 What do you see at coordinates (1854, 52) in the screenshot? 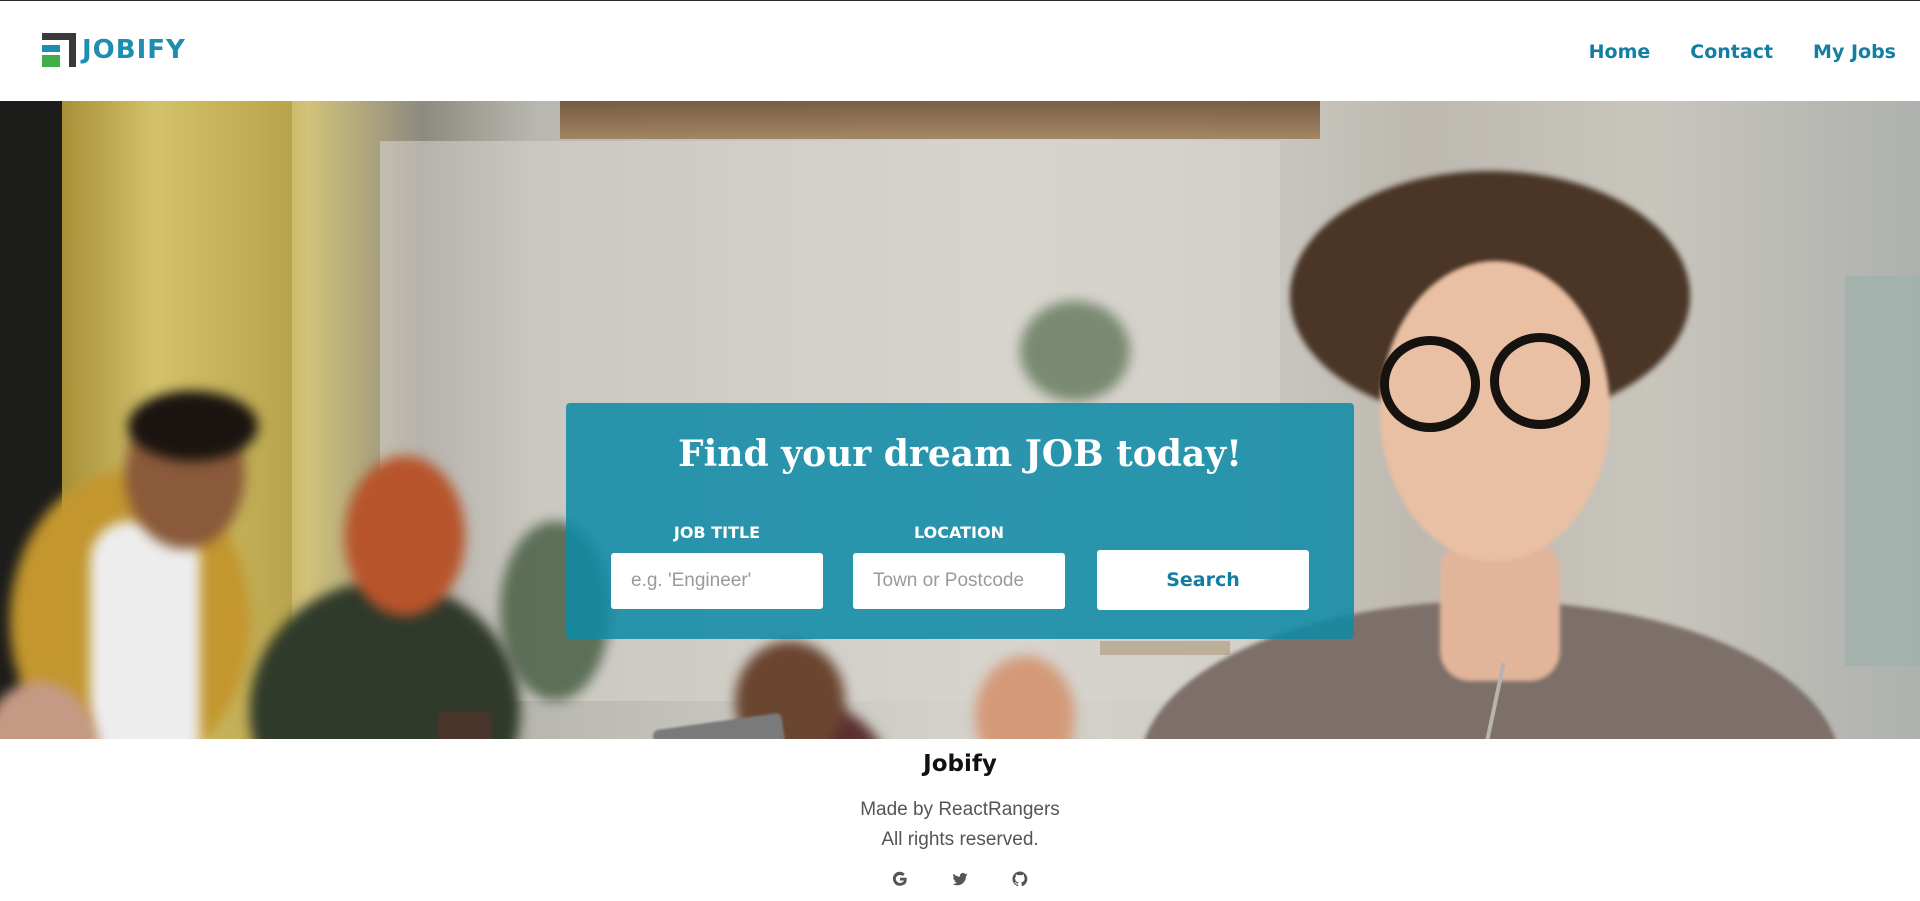
I see `nav-my-jobs-link: My Jobs` at bounding box center [1854, 52].